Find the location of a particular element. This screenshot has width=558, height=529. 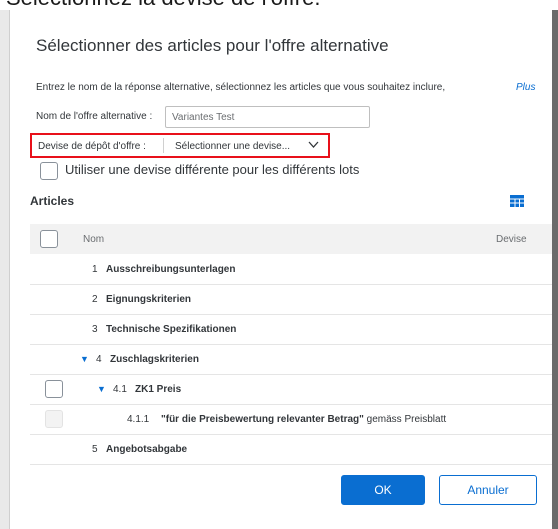

row-number: 2 is located at coordinates (95, 299).